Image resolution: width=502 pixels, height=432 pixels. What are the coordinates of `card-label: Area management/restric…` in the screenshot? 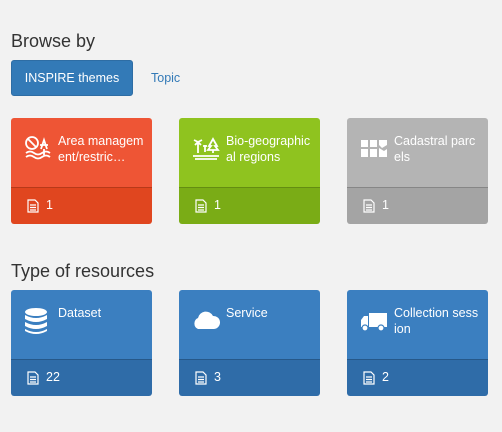 It's located at (101, 149).